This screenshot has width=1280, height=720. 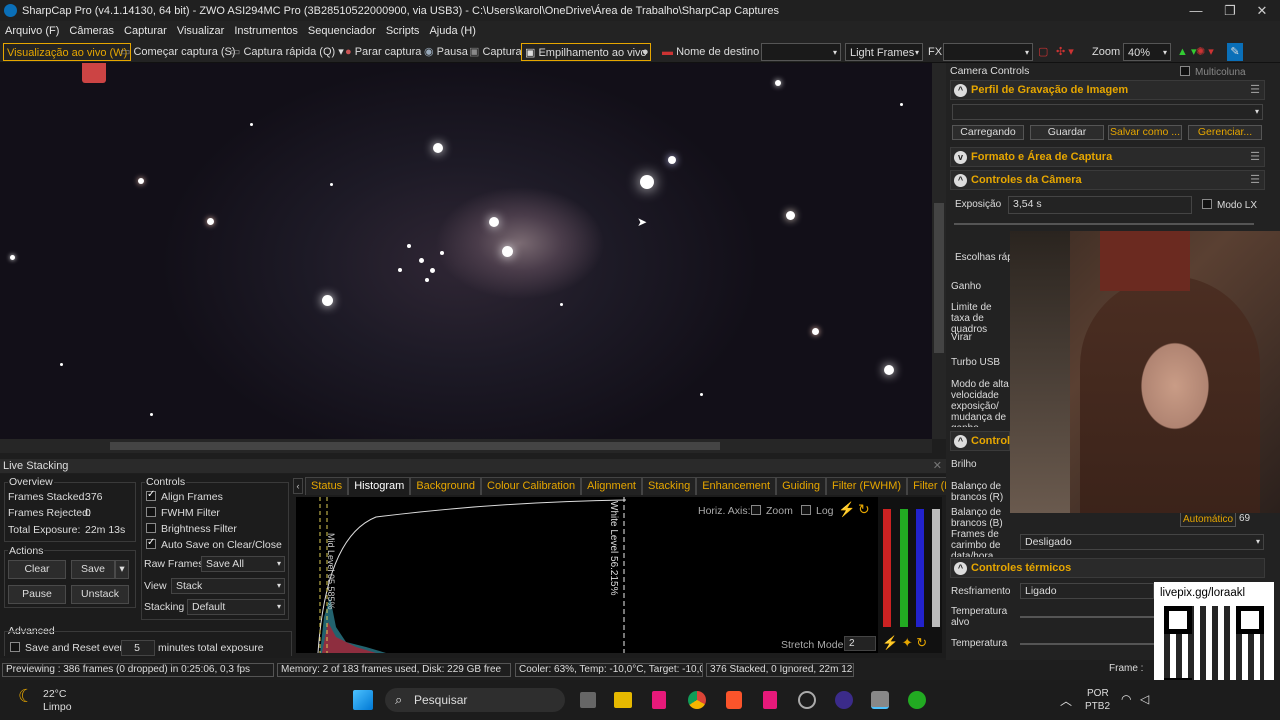 What do you see at coordinates (801, 486) in the screenshot?
I see `tab-guiding: Guiding` at bounding box center [801, 486].